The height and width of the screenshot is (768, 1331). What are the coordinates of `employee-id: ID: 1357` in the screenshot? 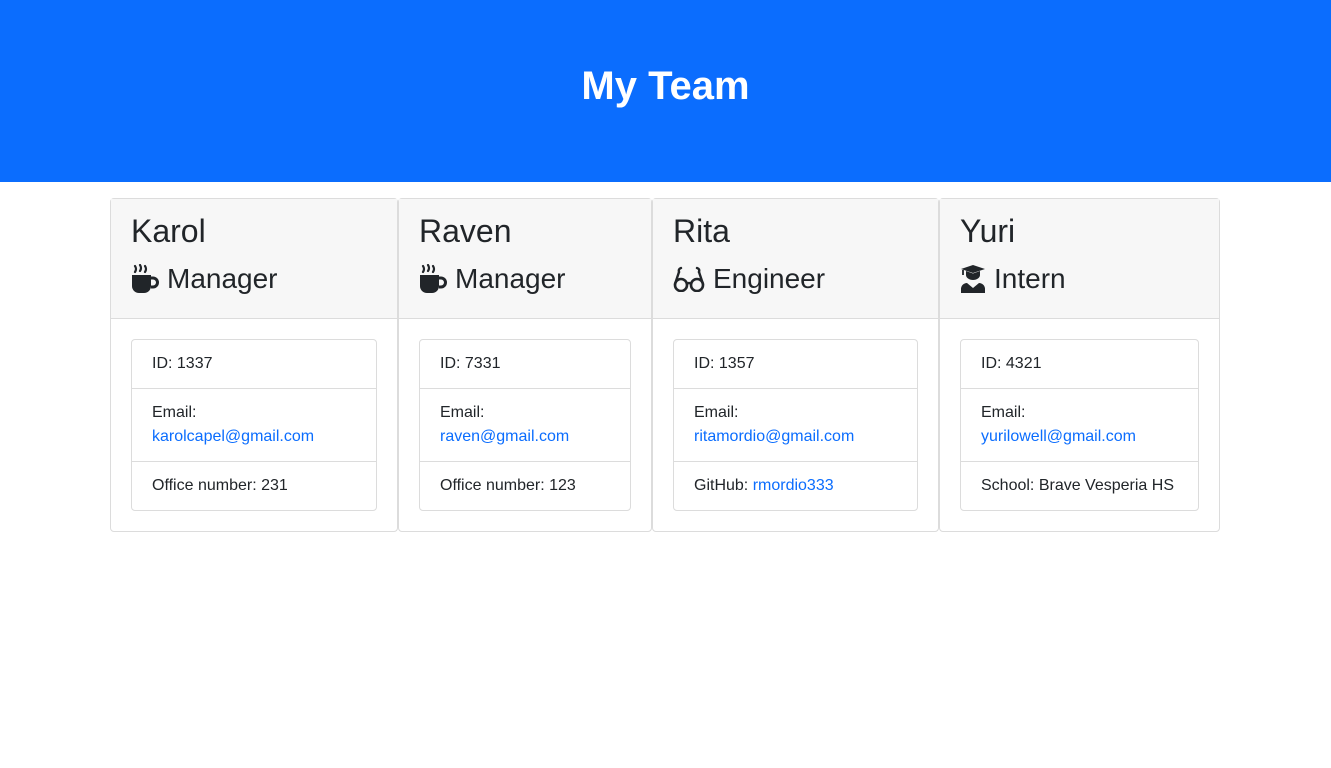 It's located at (795, 364).